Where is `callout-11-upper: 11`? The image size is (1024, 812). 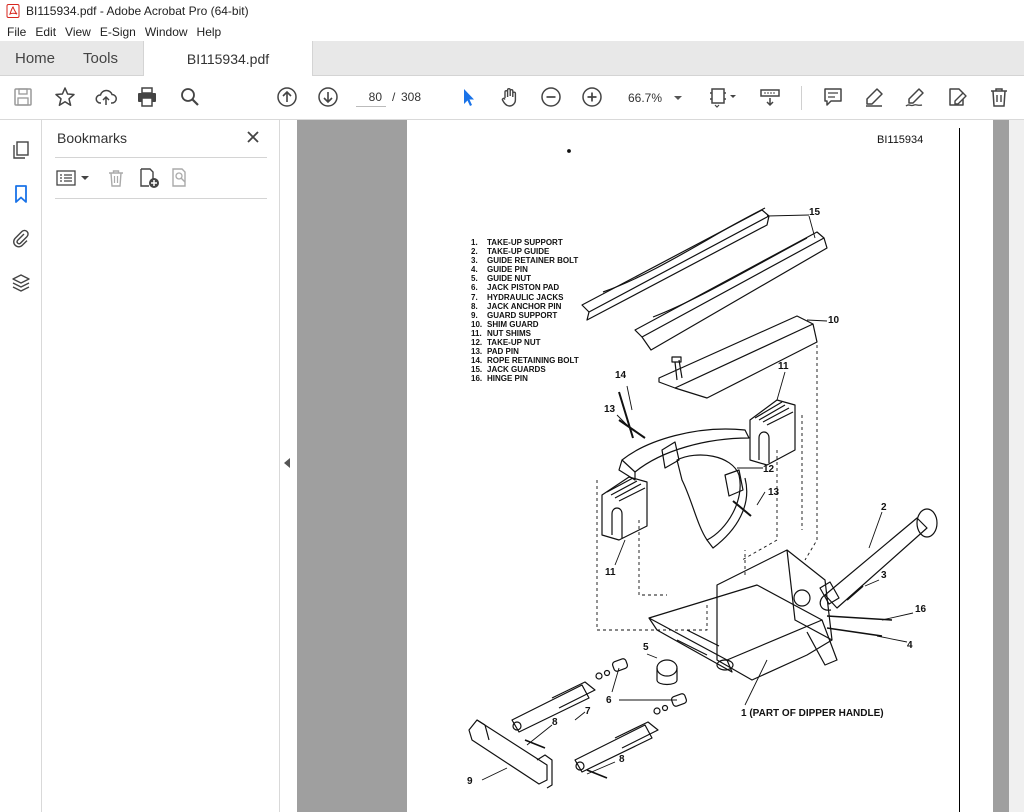 callout-11-upper: 11 is located at coordinates (783, 366).